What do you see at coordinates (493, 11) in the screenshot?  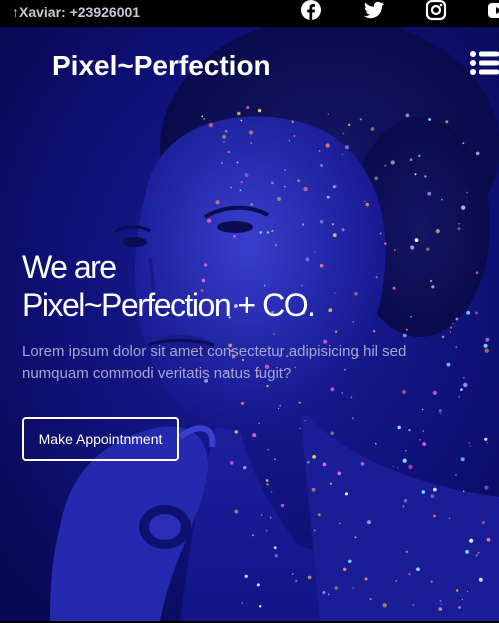 I see `youtube-icon` at bounding box center [493, 11].